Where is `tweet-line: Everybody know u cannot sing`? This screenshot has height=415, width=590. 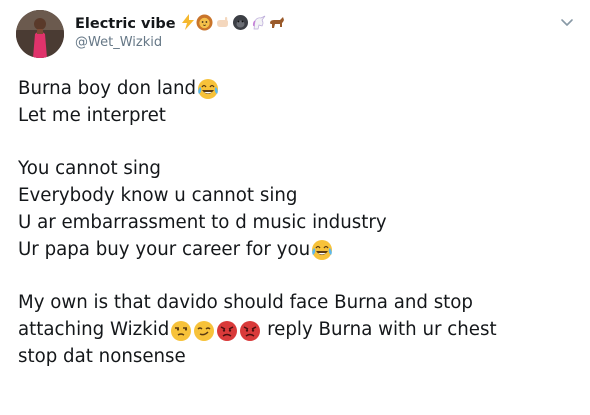 tweet-line: Everybody know u cannot sing is located at coordinates (298, 196).